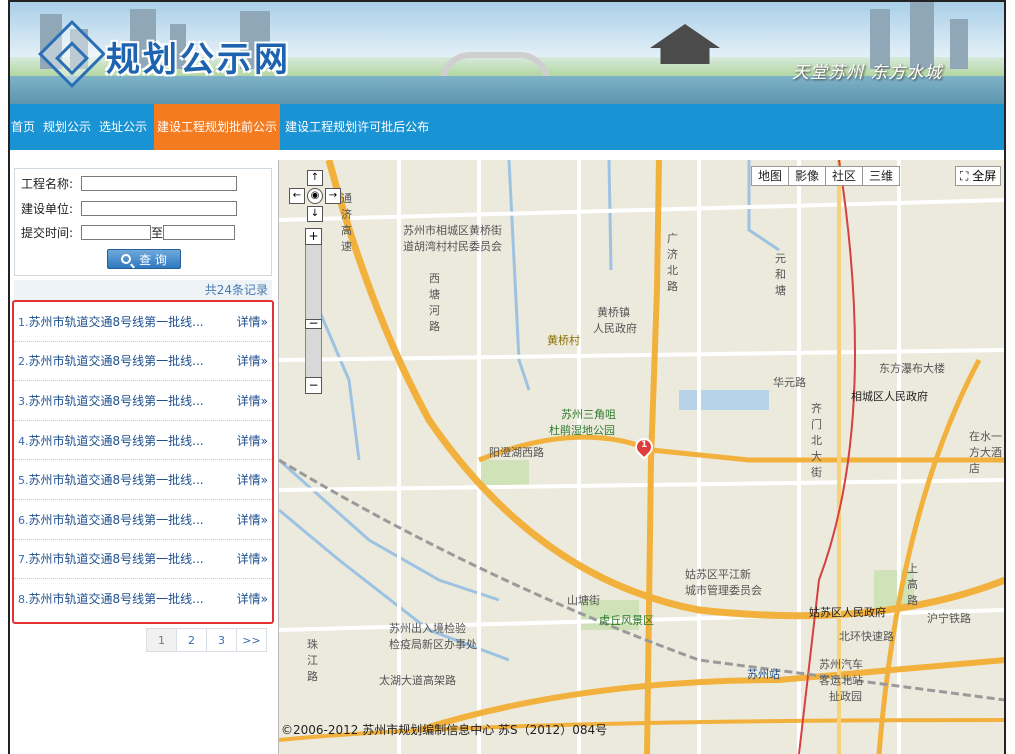  What do you see at coordinates (161, 640) in the screenshot?
I see `page-button-current: 1` at bounding box center [161, 640].